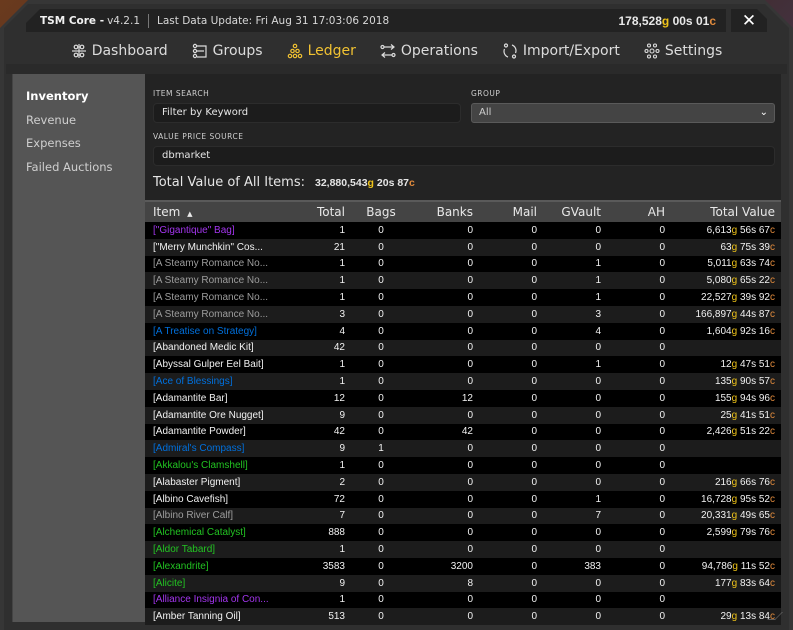 Image resolution: width=793 pixels, height=630 pixels. What do you see at coordinates (725, 432) in the screenshot?
I see `cell-total-value: 2,426g 51s 22c` at bounding box center [725, 432].